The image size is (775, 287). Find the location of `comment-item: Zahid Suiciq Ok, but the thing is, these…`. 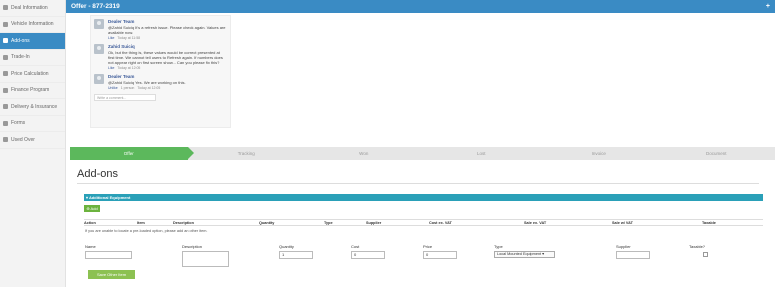

comment-item: Zahid Suiciq Ok, but the thing is, these… is located at coordinates (160, 57).